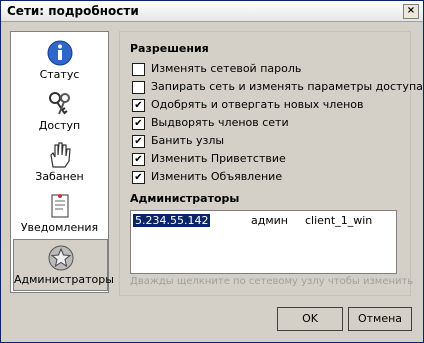 The image size is (424, 343). I want to click on close-button: ×, so click(411, 11).